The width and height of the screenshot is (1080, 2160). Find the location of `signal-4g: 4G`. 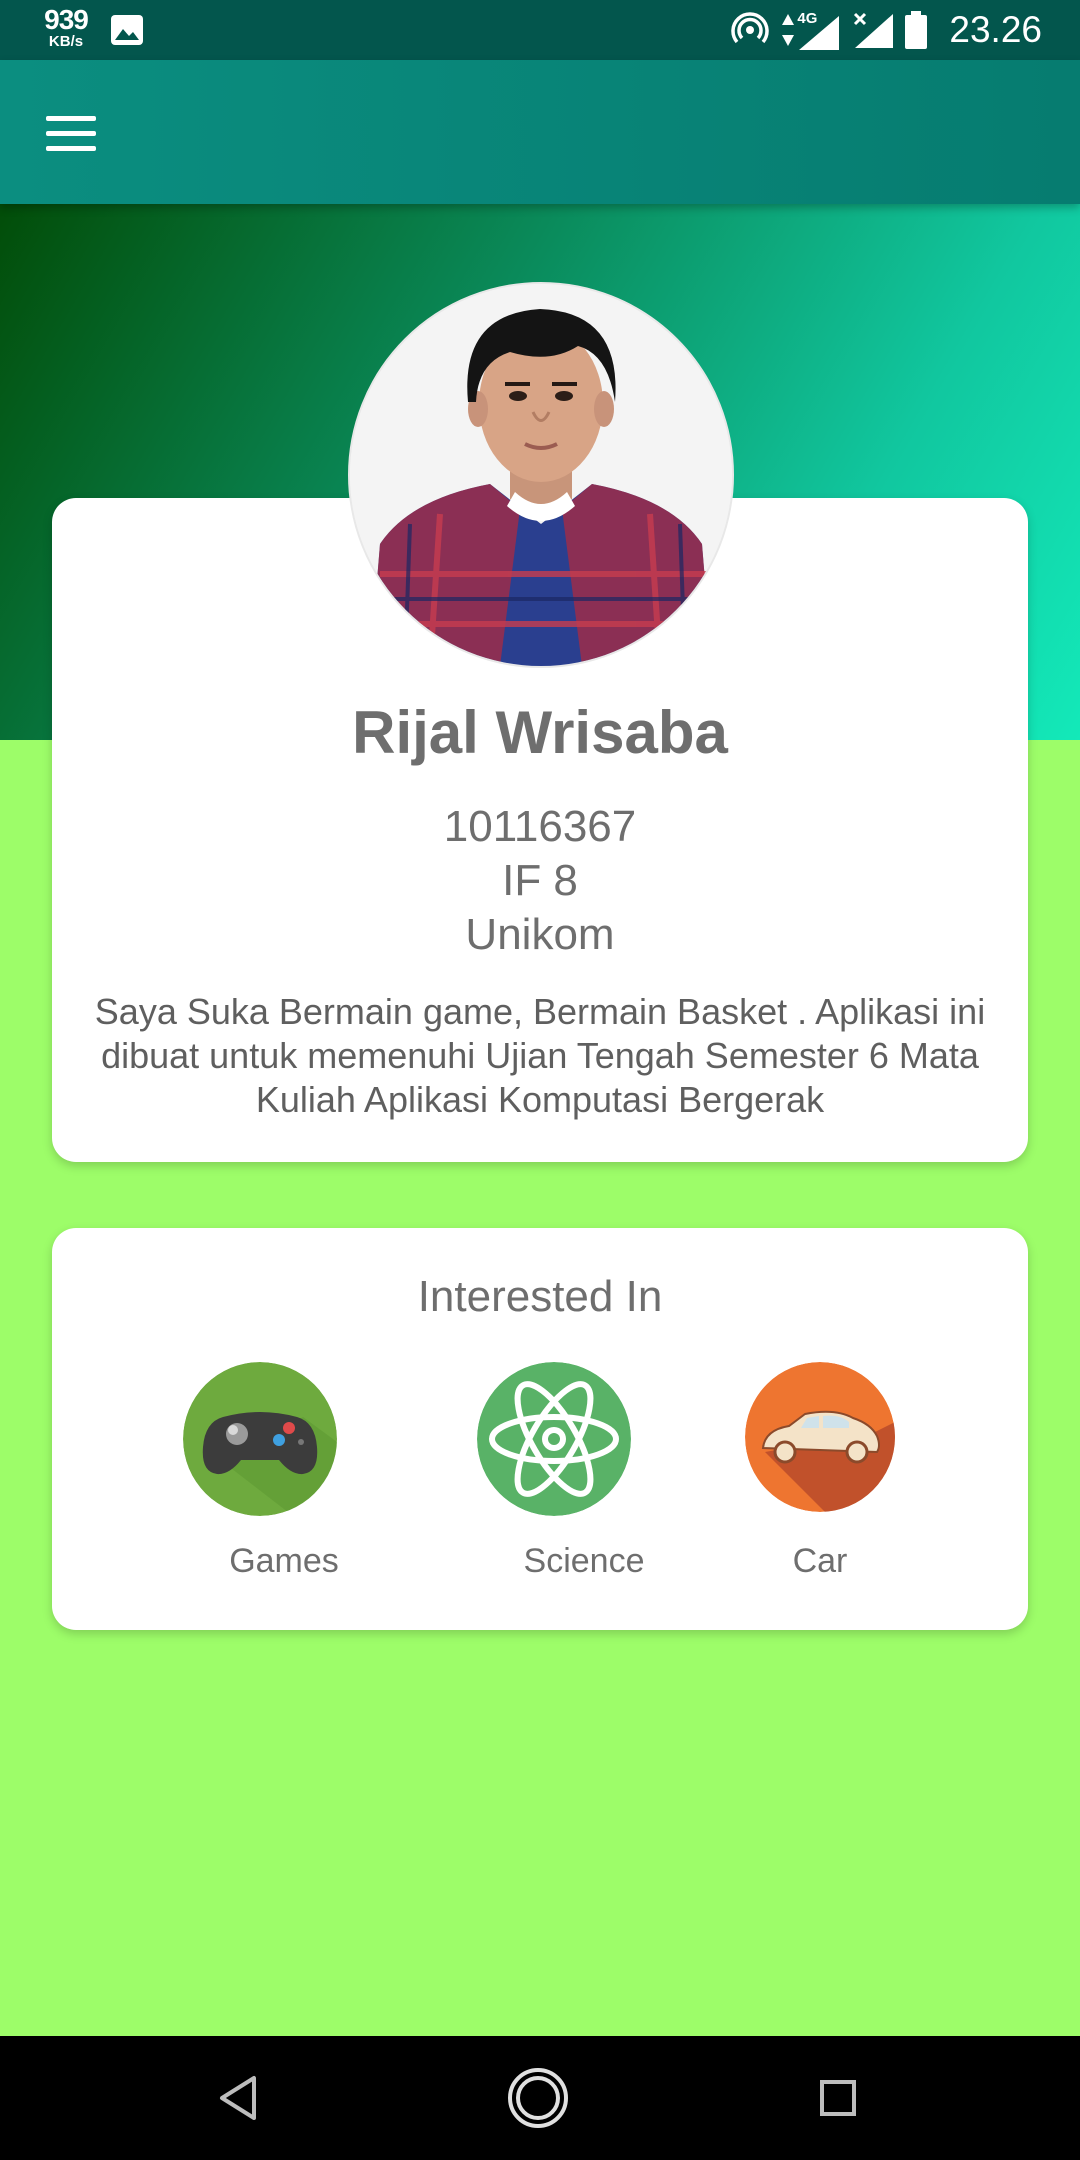

signal-4g: 4G is located at coordinates (811, 30).